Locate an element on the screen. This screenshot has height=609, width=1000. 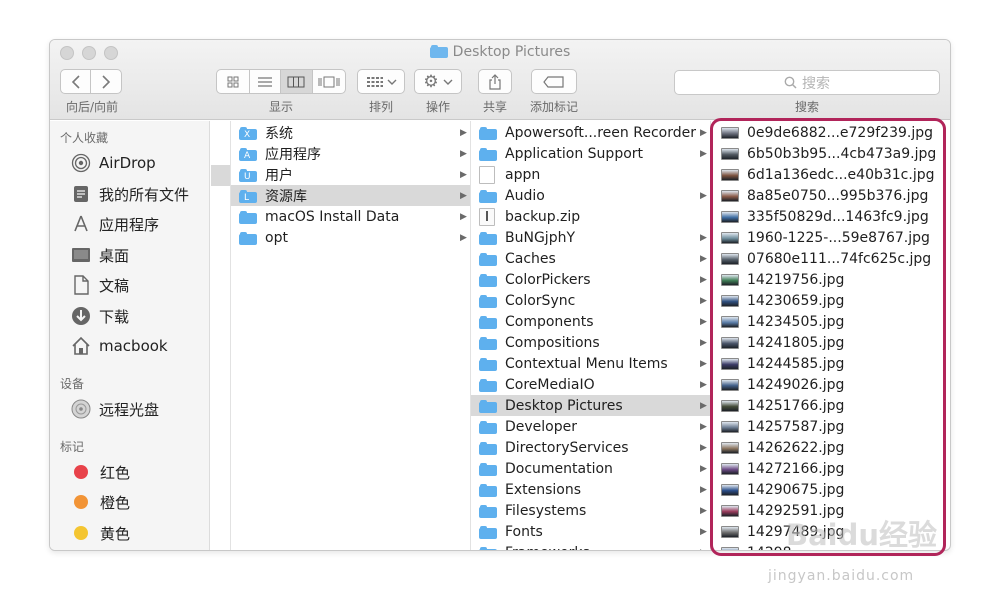
sidebar-item-remote-disc: 远程光盘 is located at coordinates (114, 409).